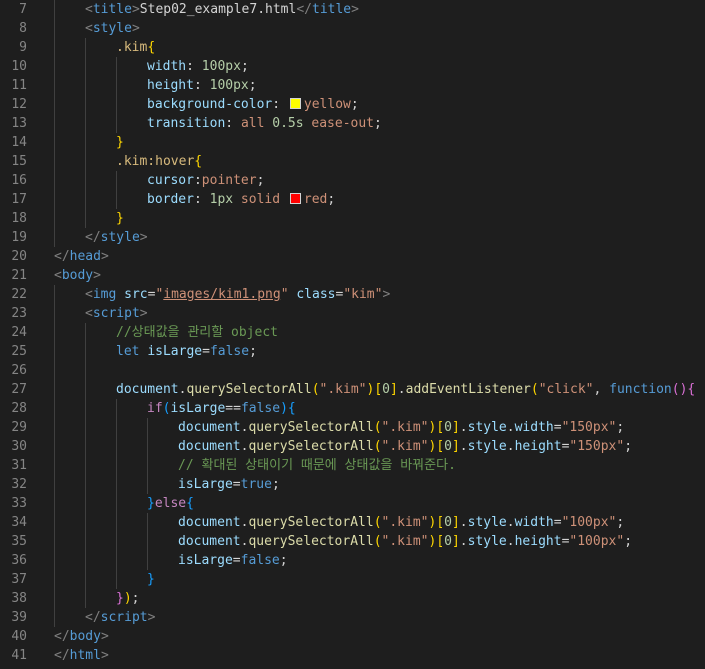 This screenshot has width=705, height=669. I want to click on code-line: 12 background-color: yellow;, so click(352, 104).